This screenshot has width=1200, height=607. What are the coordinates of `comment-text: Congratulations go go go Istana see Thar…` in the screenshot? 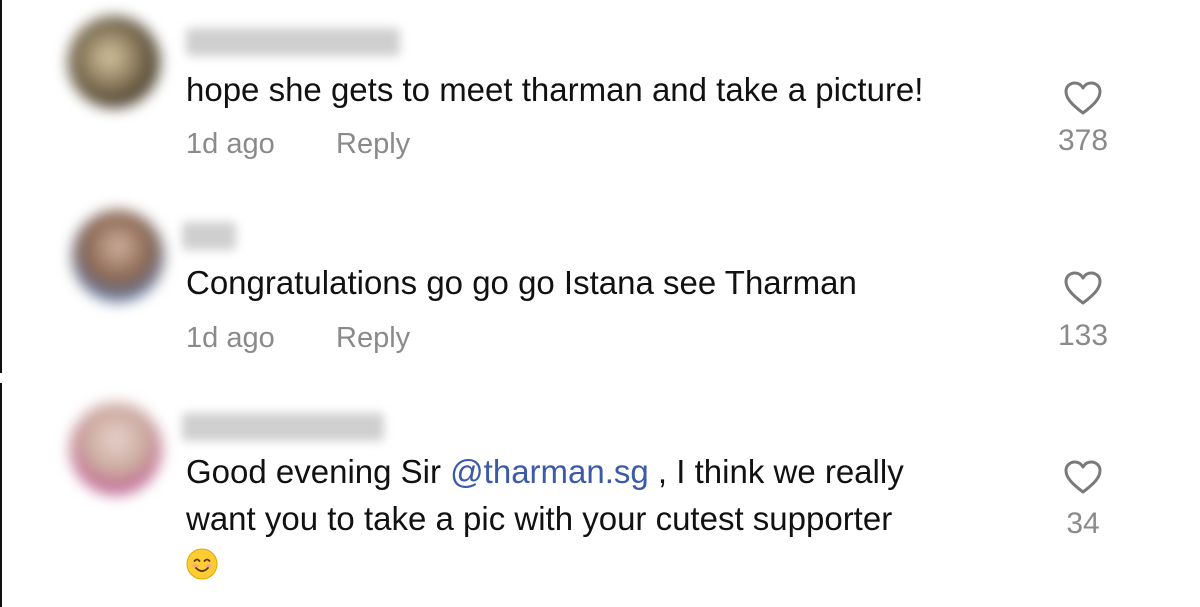 It's located at (521, 282).